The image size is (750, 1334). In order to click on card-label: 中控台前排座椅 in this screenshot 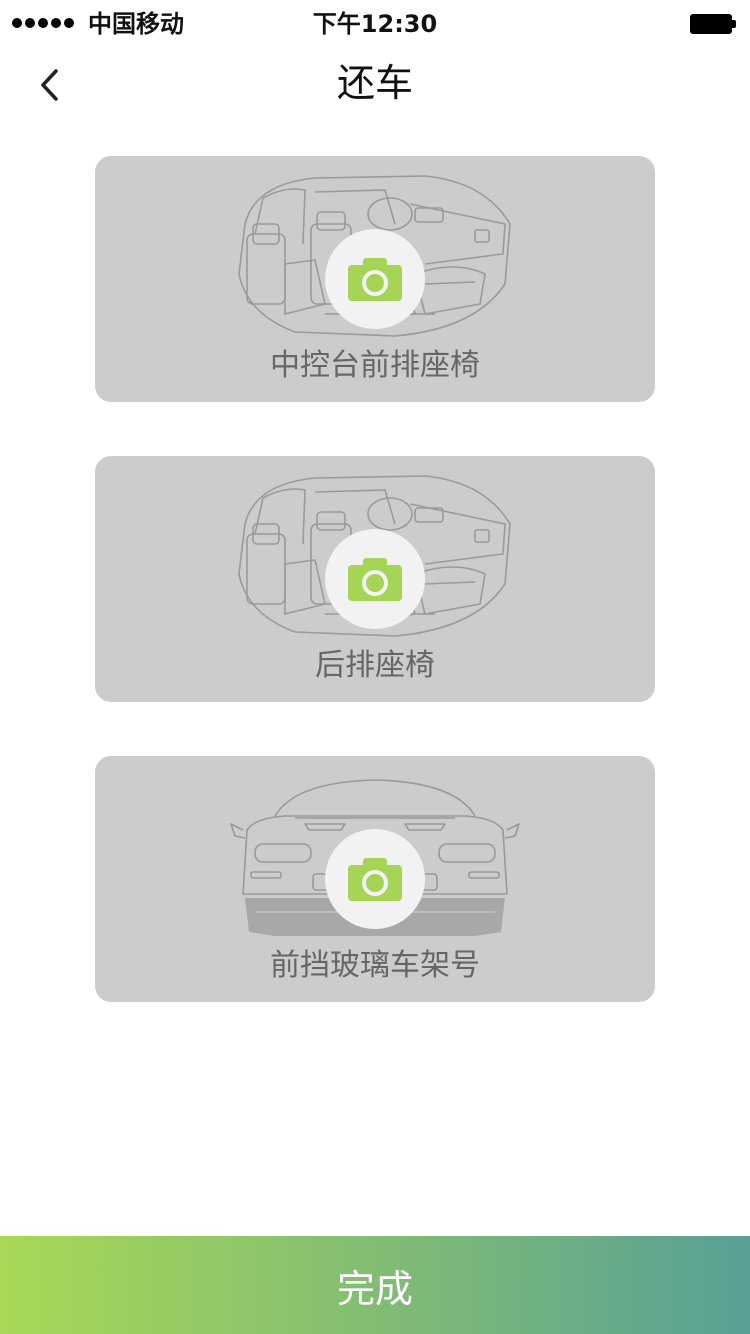, I will do `click(375, 365)`.